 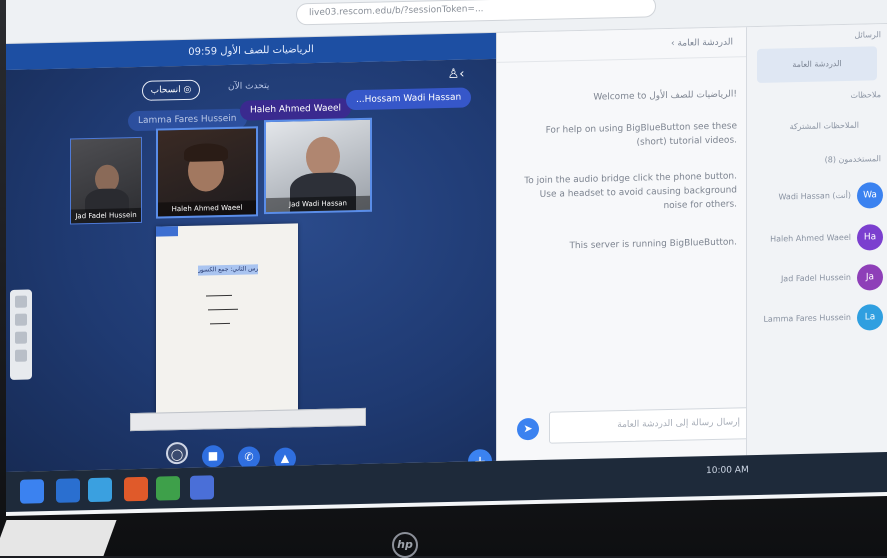 What do you see at coordinates (868, 35) in the screenshot?
I see `messages-heading: الرسائل` at bounding box center [868, 35].